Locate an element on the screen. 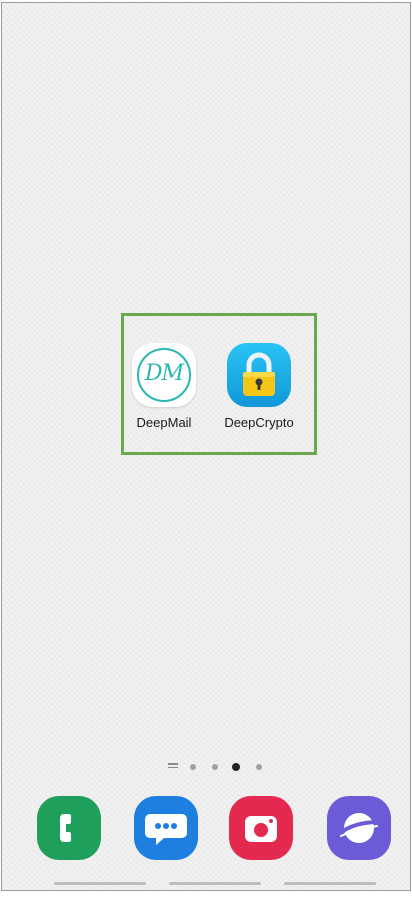 This screenshot has width=412, height=899. page-indicator is located at coordinates (218, 767).